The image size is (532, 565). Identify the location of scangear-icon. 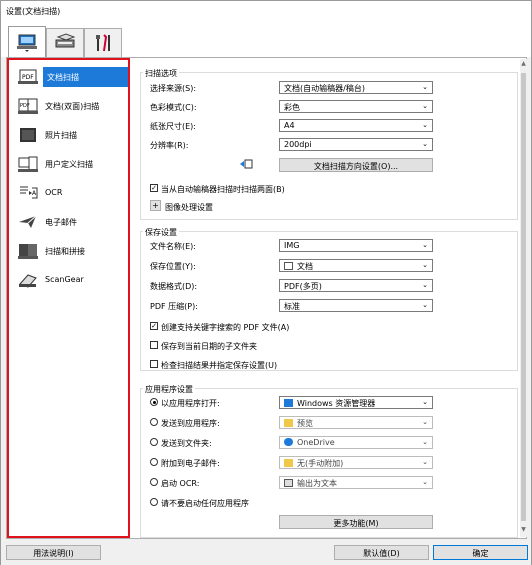
(28, 281).